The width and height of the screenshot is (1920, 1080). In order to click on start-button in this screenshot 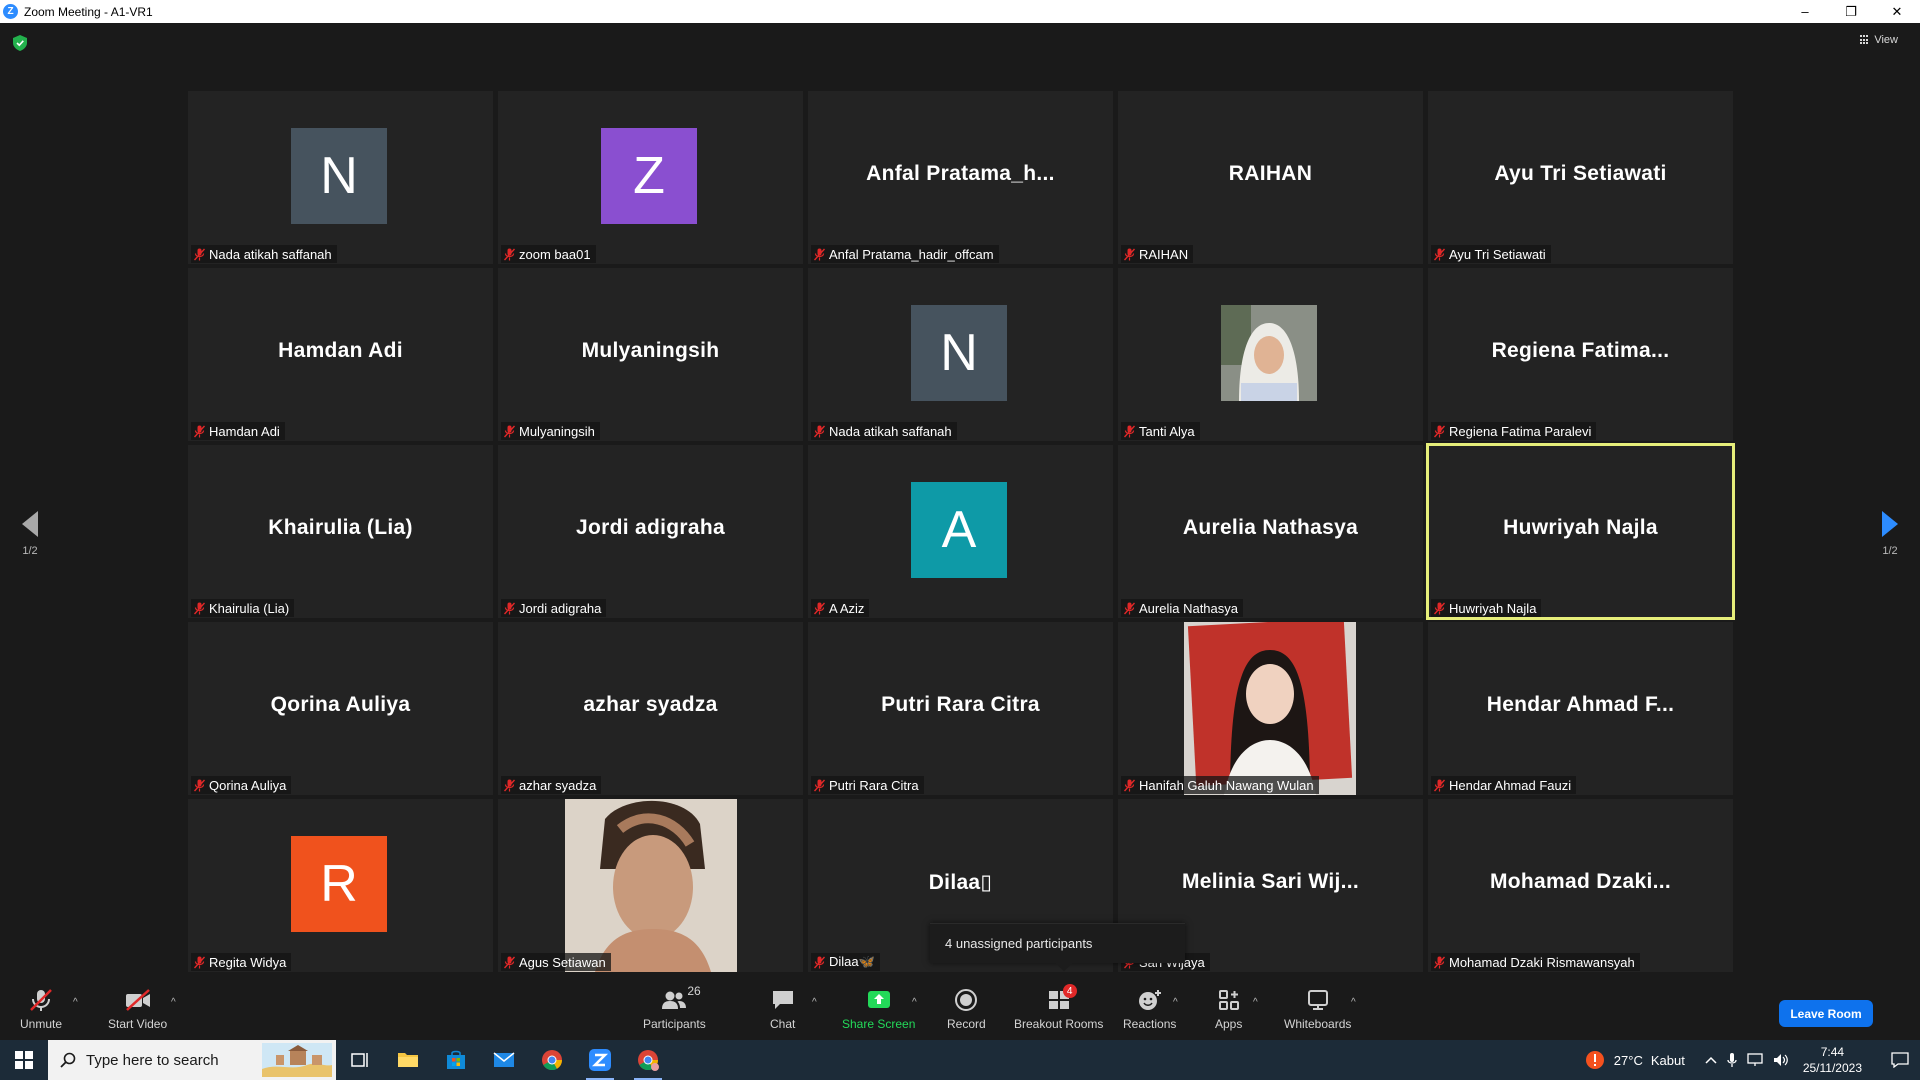, I will do `click(24, 1060)`.